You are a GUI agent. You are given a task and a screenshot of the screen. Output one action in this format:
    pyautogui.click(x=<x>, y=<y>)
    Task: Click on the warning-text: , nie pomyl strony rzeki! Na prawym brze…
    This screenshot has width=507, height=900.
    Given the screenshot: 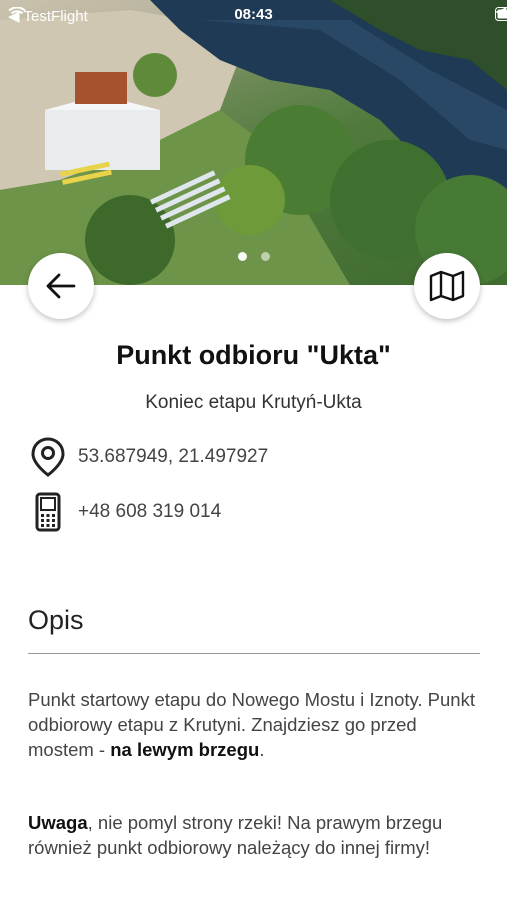 What is the action you would take?
    pyautogui.click(x=235, y=835)
    